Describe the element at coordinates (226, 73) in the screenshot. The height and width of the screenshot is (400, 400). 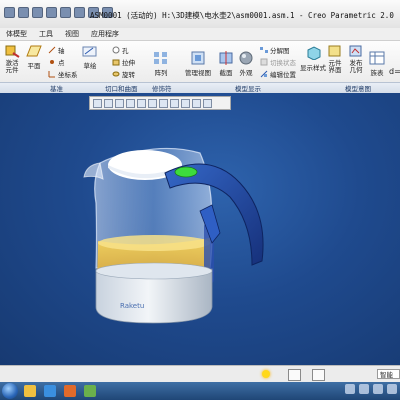
I see `section-label: 截面` at that location.